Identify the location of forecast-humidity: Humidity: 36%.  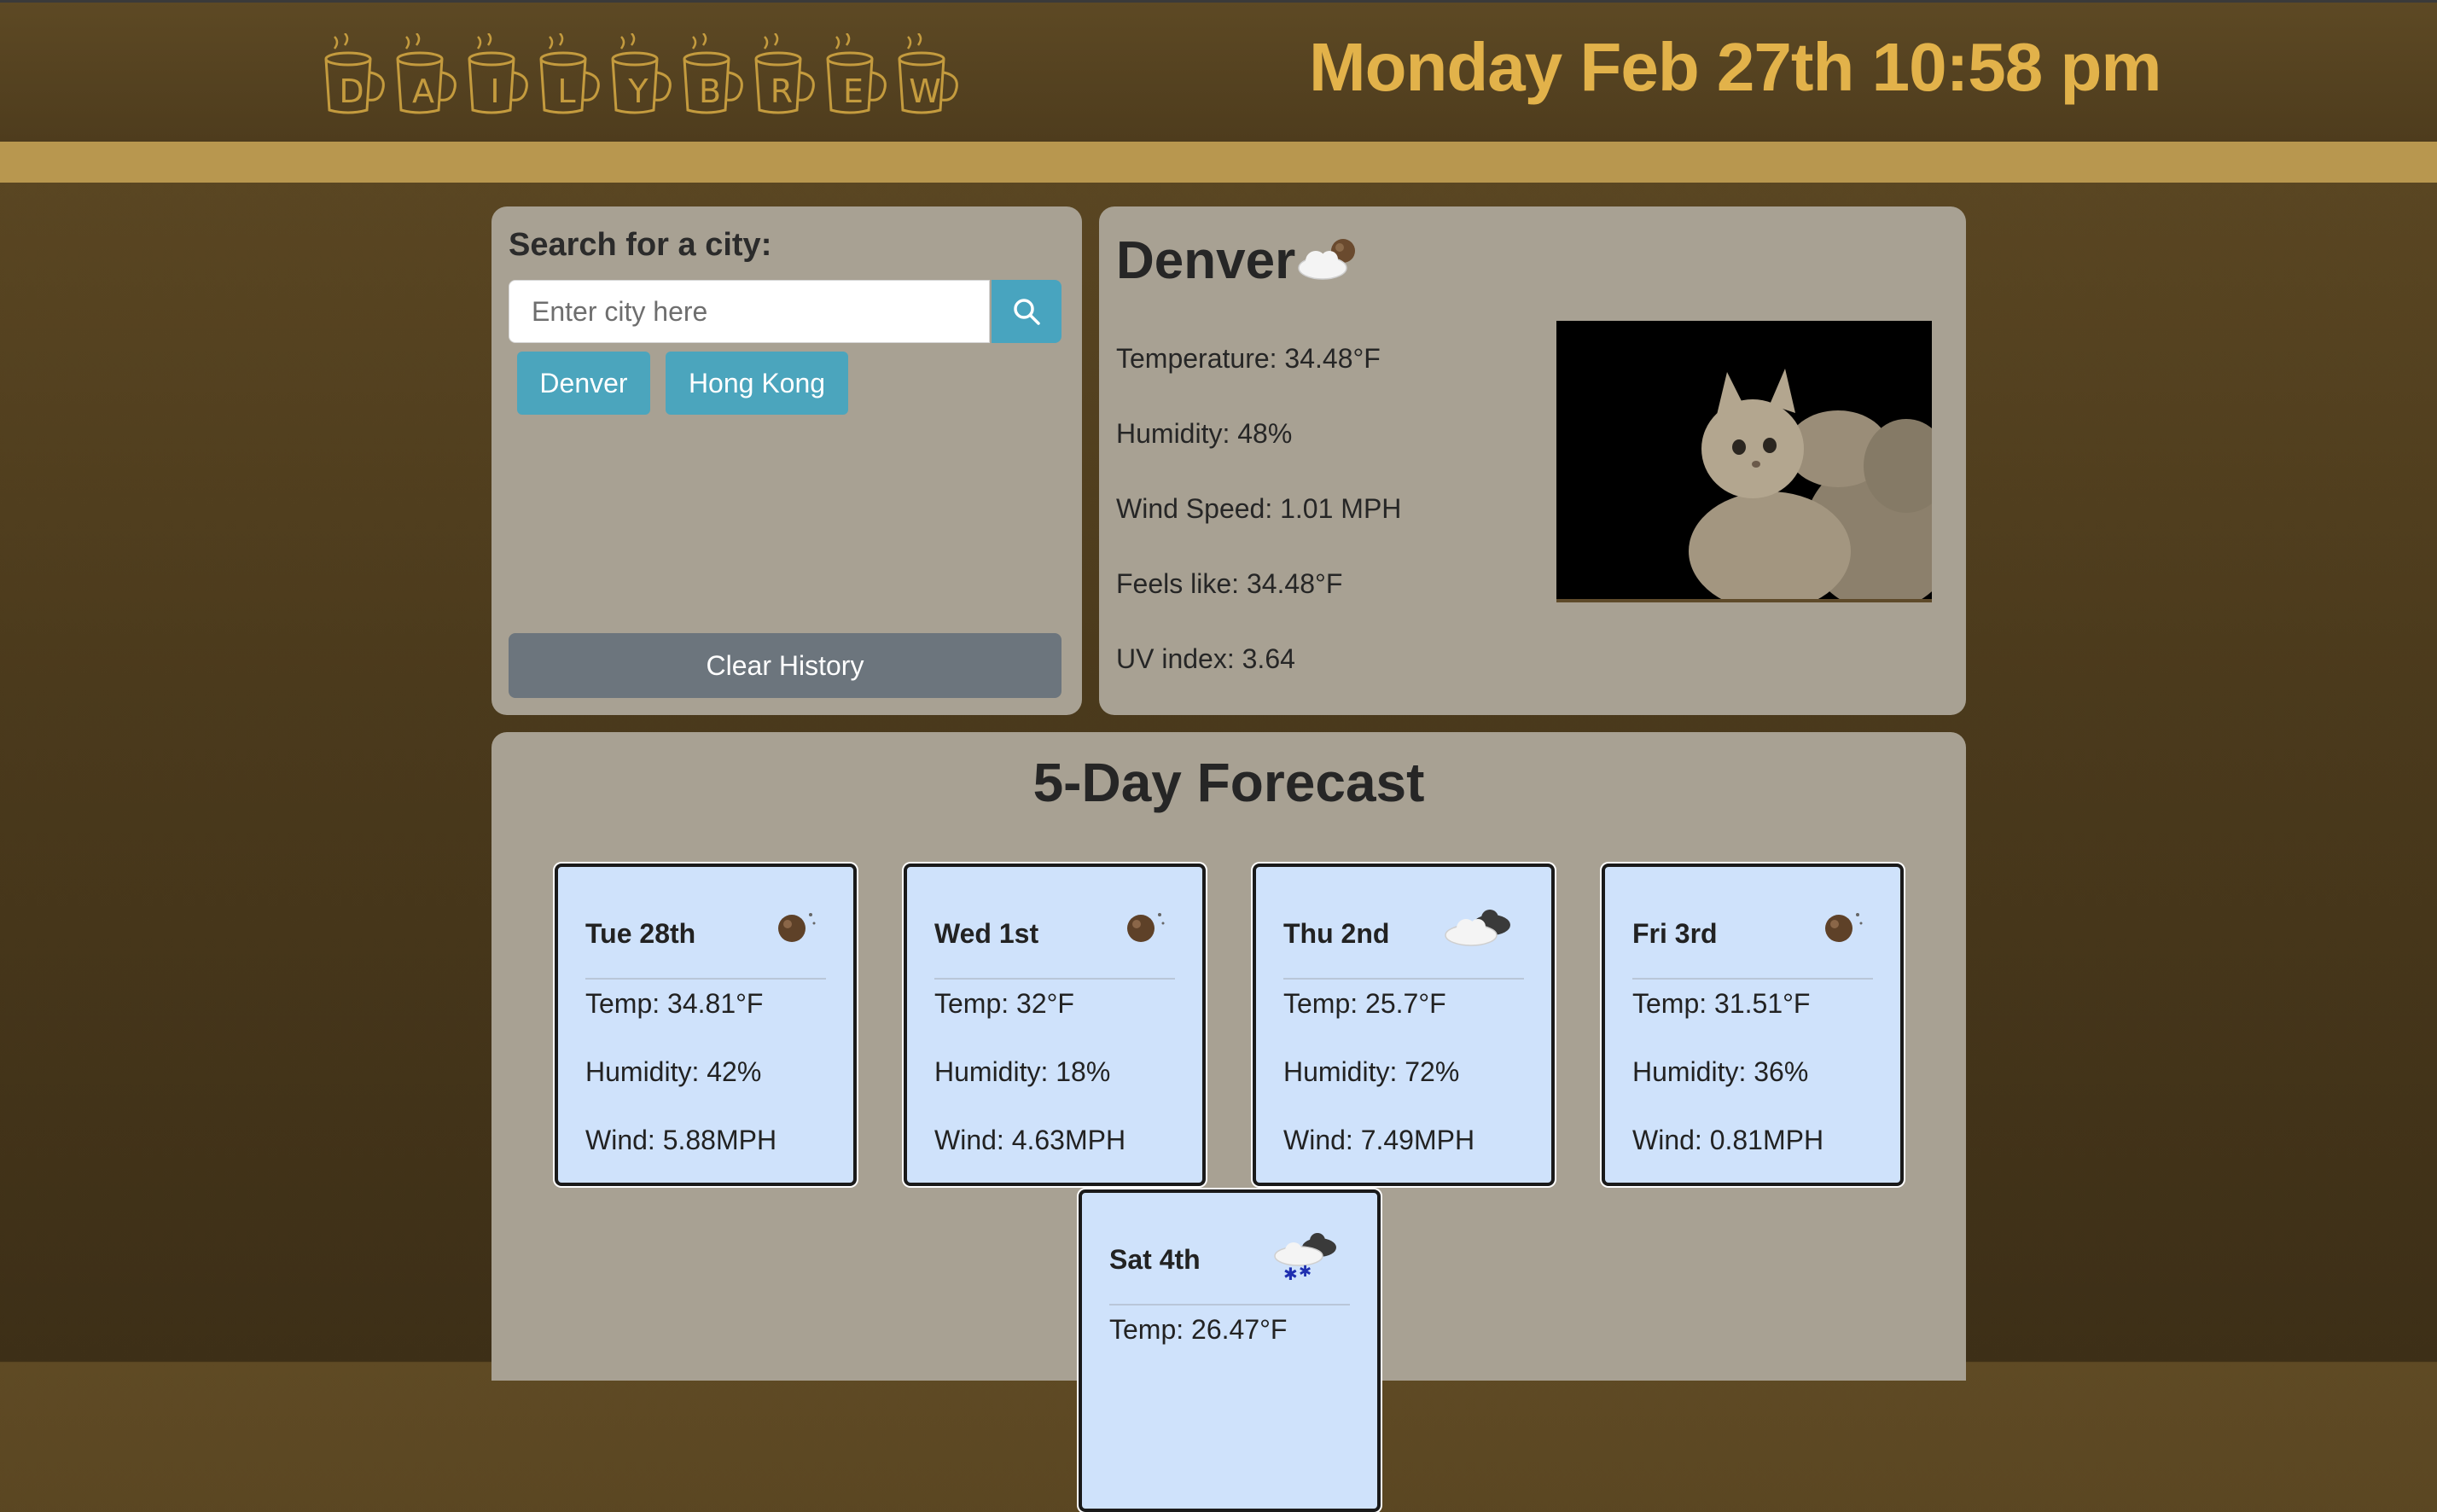
(1720, 1071).